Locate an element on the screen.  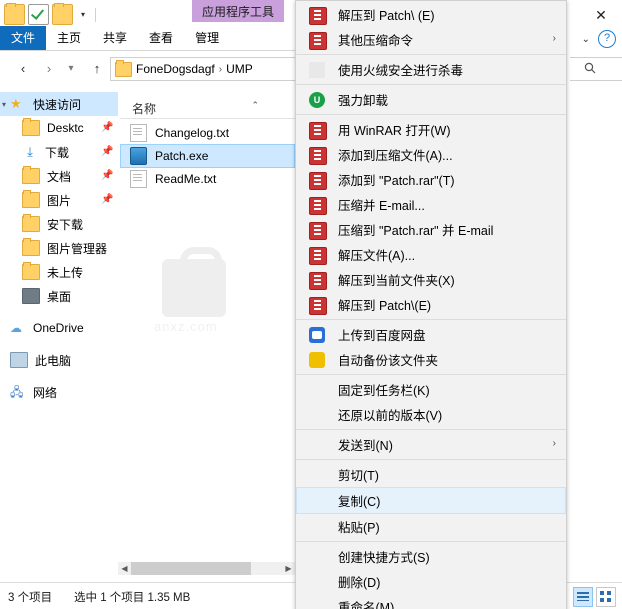
chevron-up-icon: ⌃ is located at coordinates (255, 105).